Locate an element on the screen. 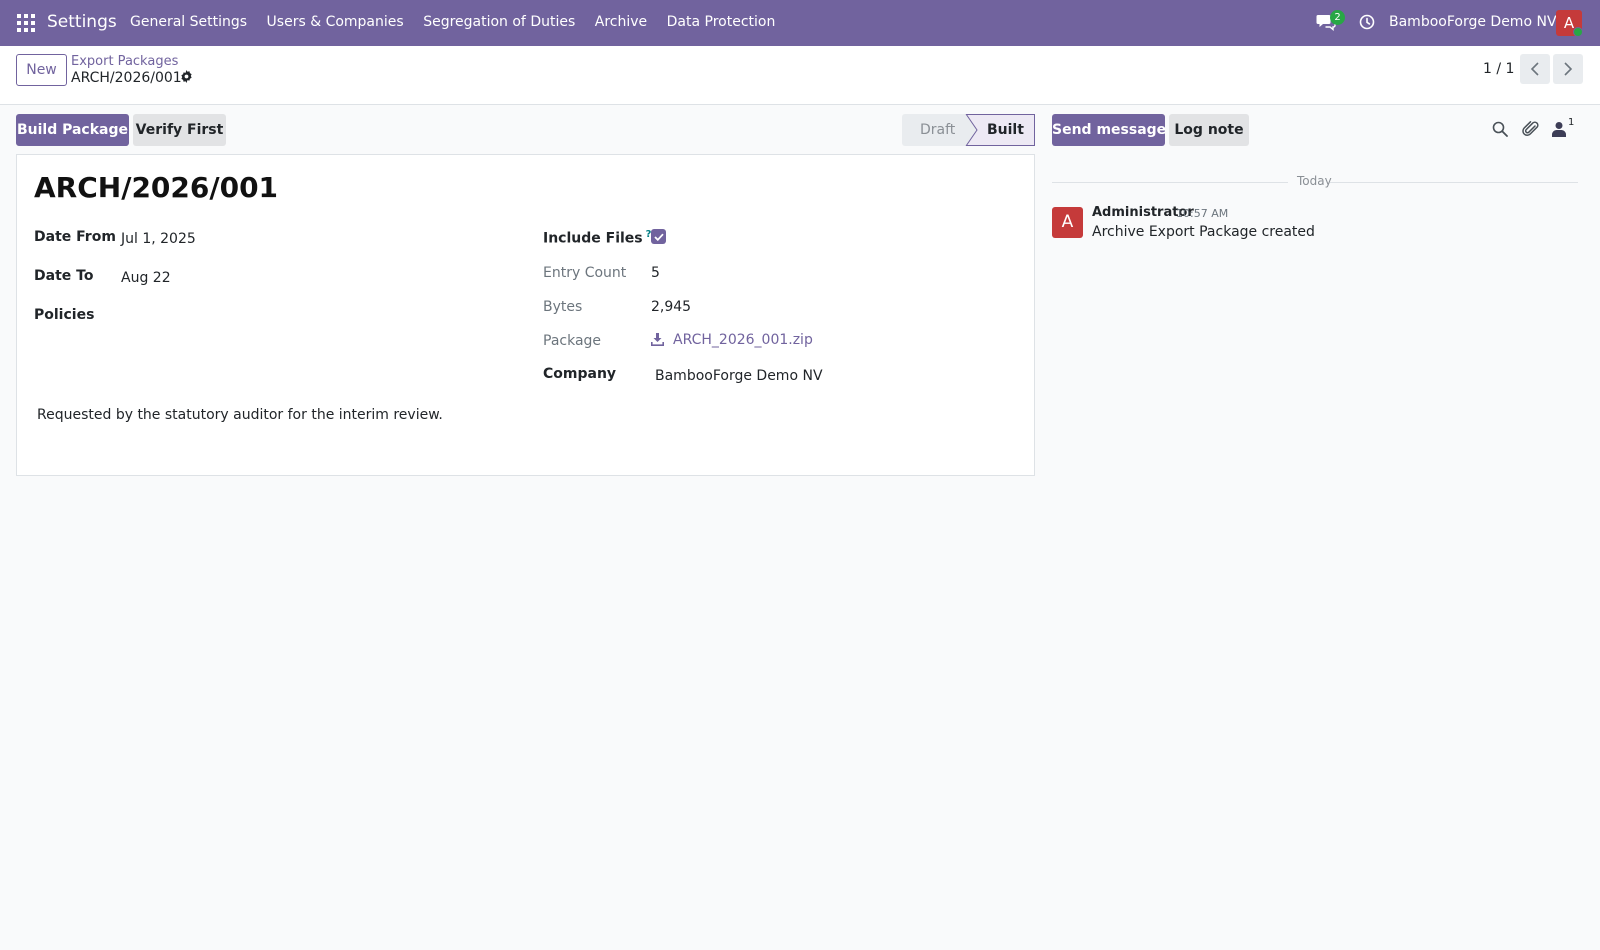 The width and height of the screenshot is (1600, 950). user-online-status-icon is located at coordinates (1578, 32).